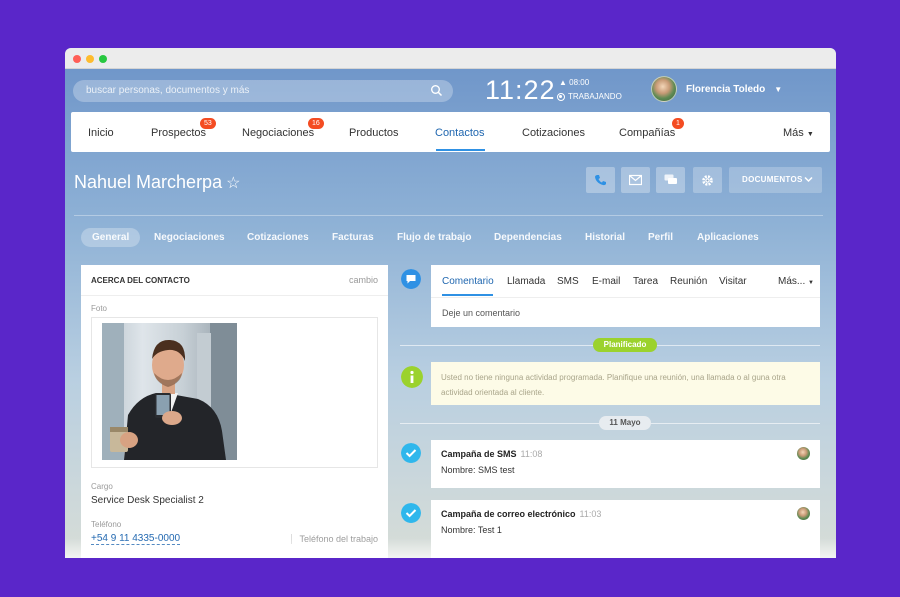 This screenshot has height=597, width=900. What do you see at coordinates (645, 281) in the screenshot?
I see `tab-tarea: Tarea` at bounding box center [645, 281].